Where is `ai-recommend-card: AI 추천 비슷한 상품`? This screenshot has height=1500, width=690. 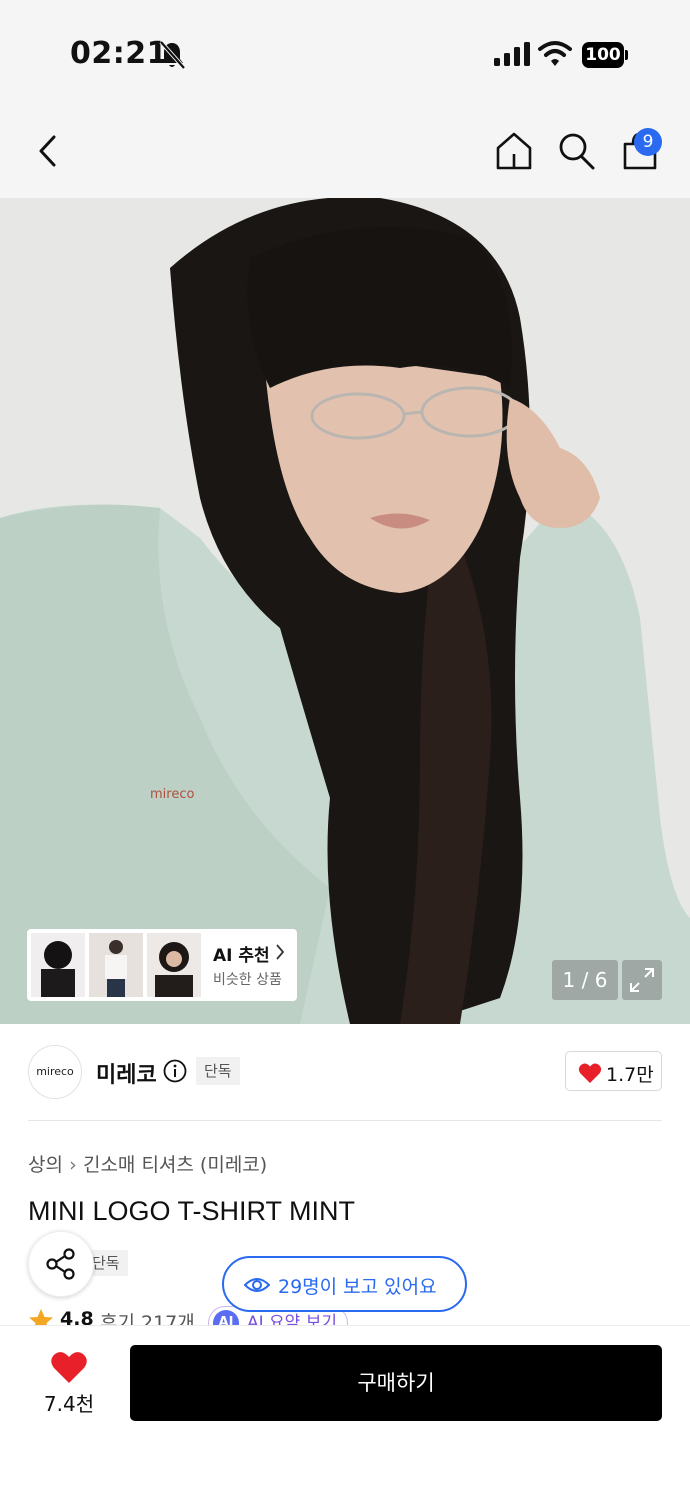 ai-recommend-card: AI 추천 비슷한 상품 is located at coordinates (162, 965).